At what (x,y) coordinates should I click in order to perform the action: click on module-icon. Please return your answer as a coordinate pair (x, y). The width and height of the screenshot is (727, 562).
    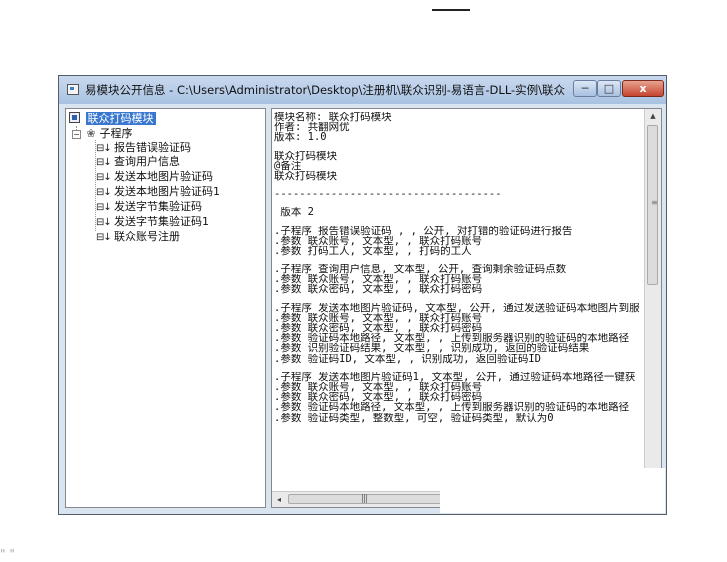
    Looking at the image, I should click on (74, 117).